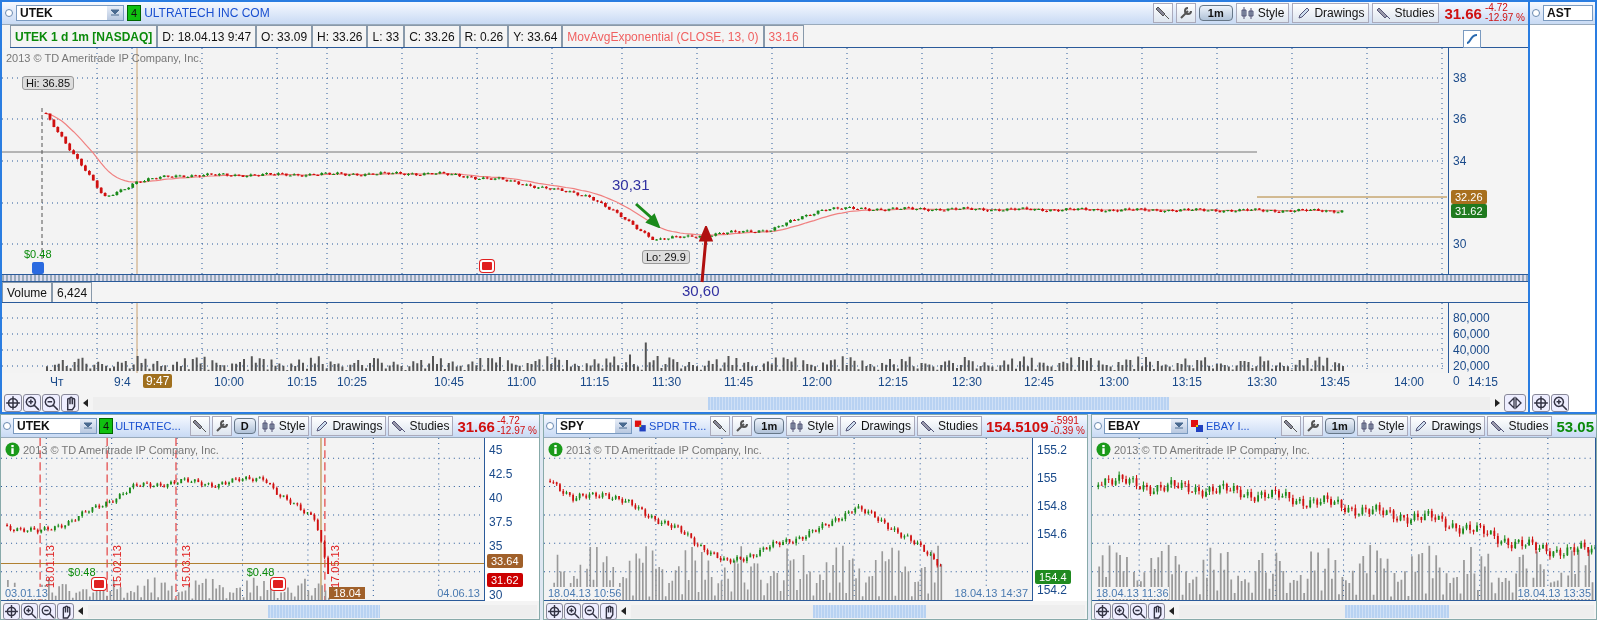 Image resolution: width=1597 pixels, height=620 pixels. Describe the element at coordinates (207, 13) in the screenshot. I see `company-link: ULTRATECH INC COM` at that location.